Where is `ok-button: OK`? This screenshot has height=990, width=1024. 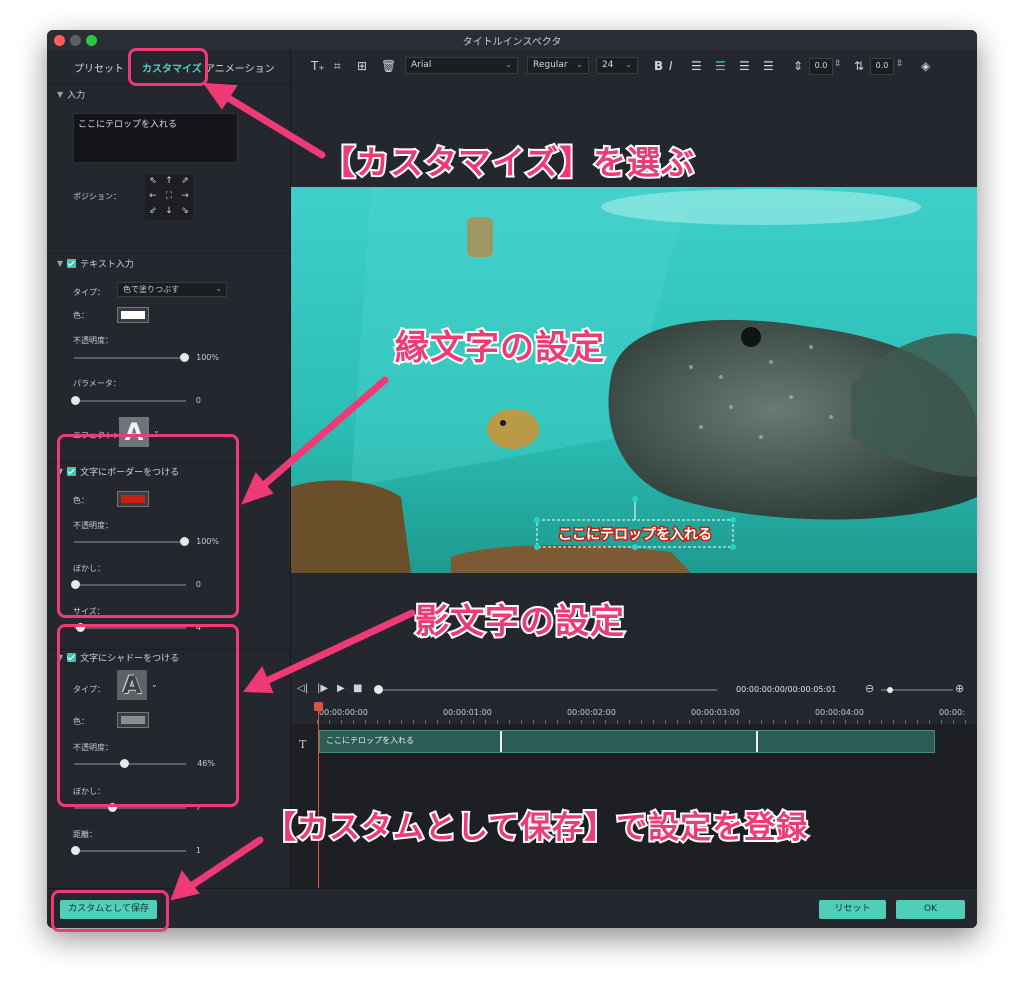 ok-button: OK is located at coordinates (930, 909).